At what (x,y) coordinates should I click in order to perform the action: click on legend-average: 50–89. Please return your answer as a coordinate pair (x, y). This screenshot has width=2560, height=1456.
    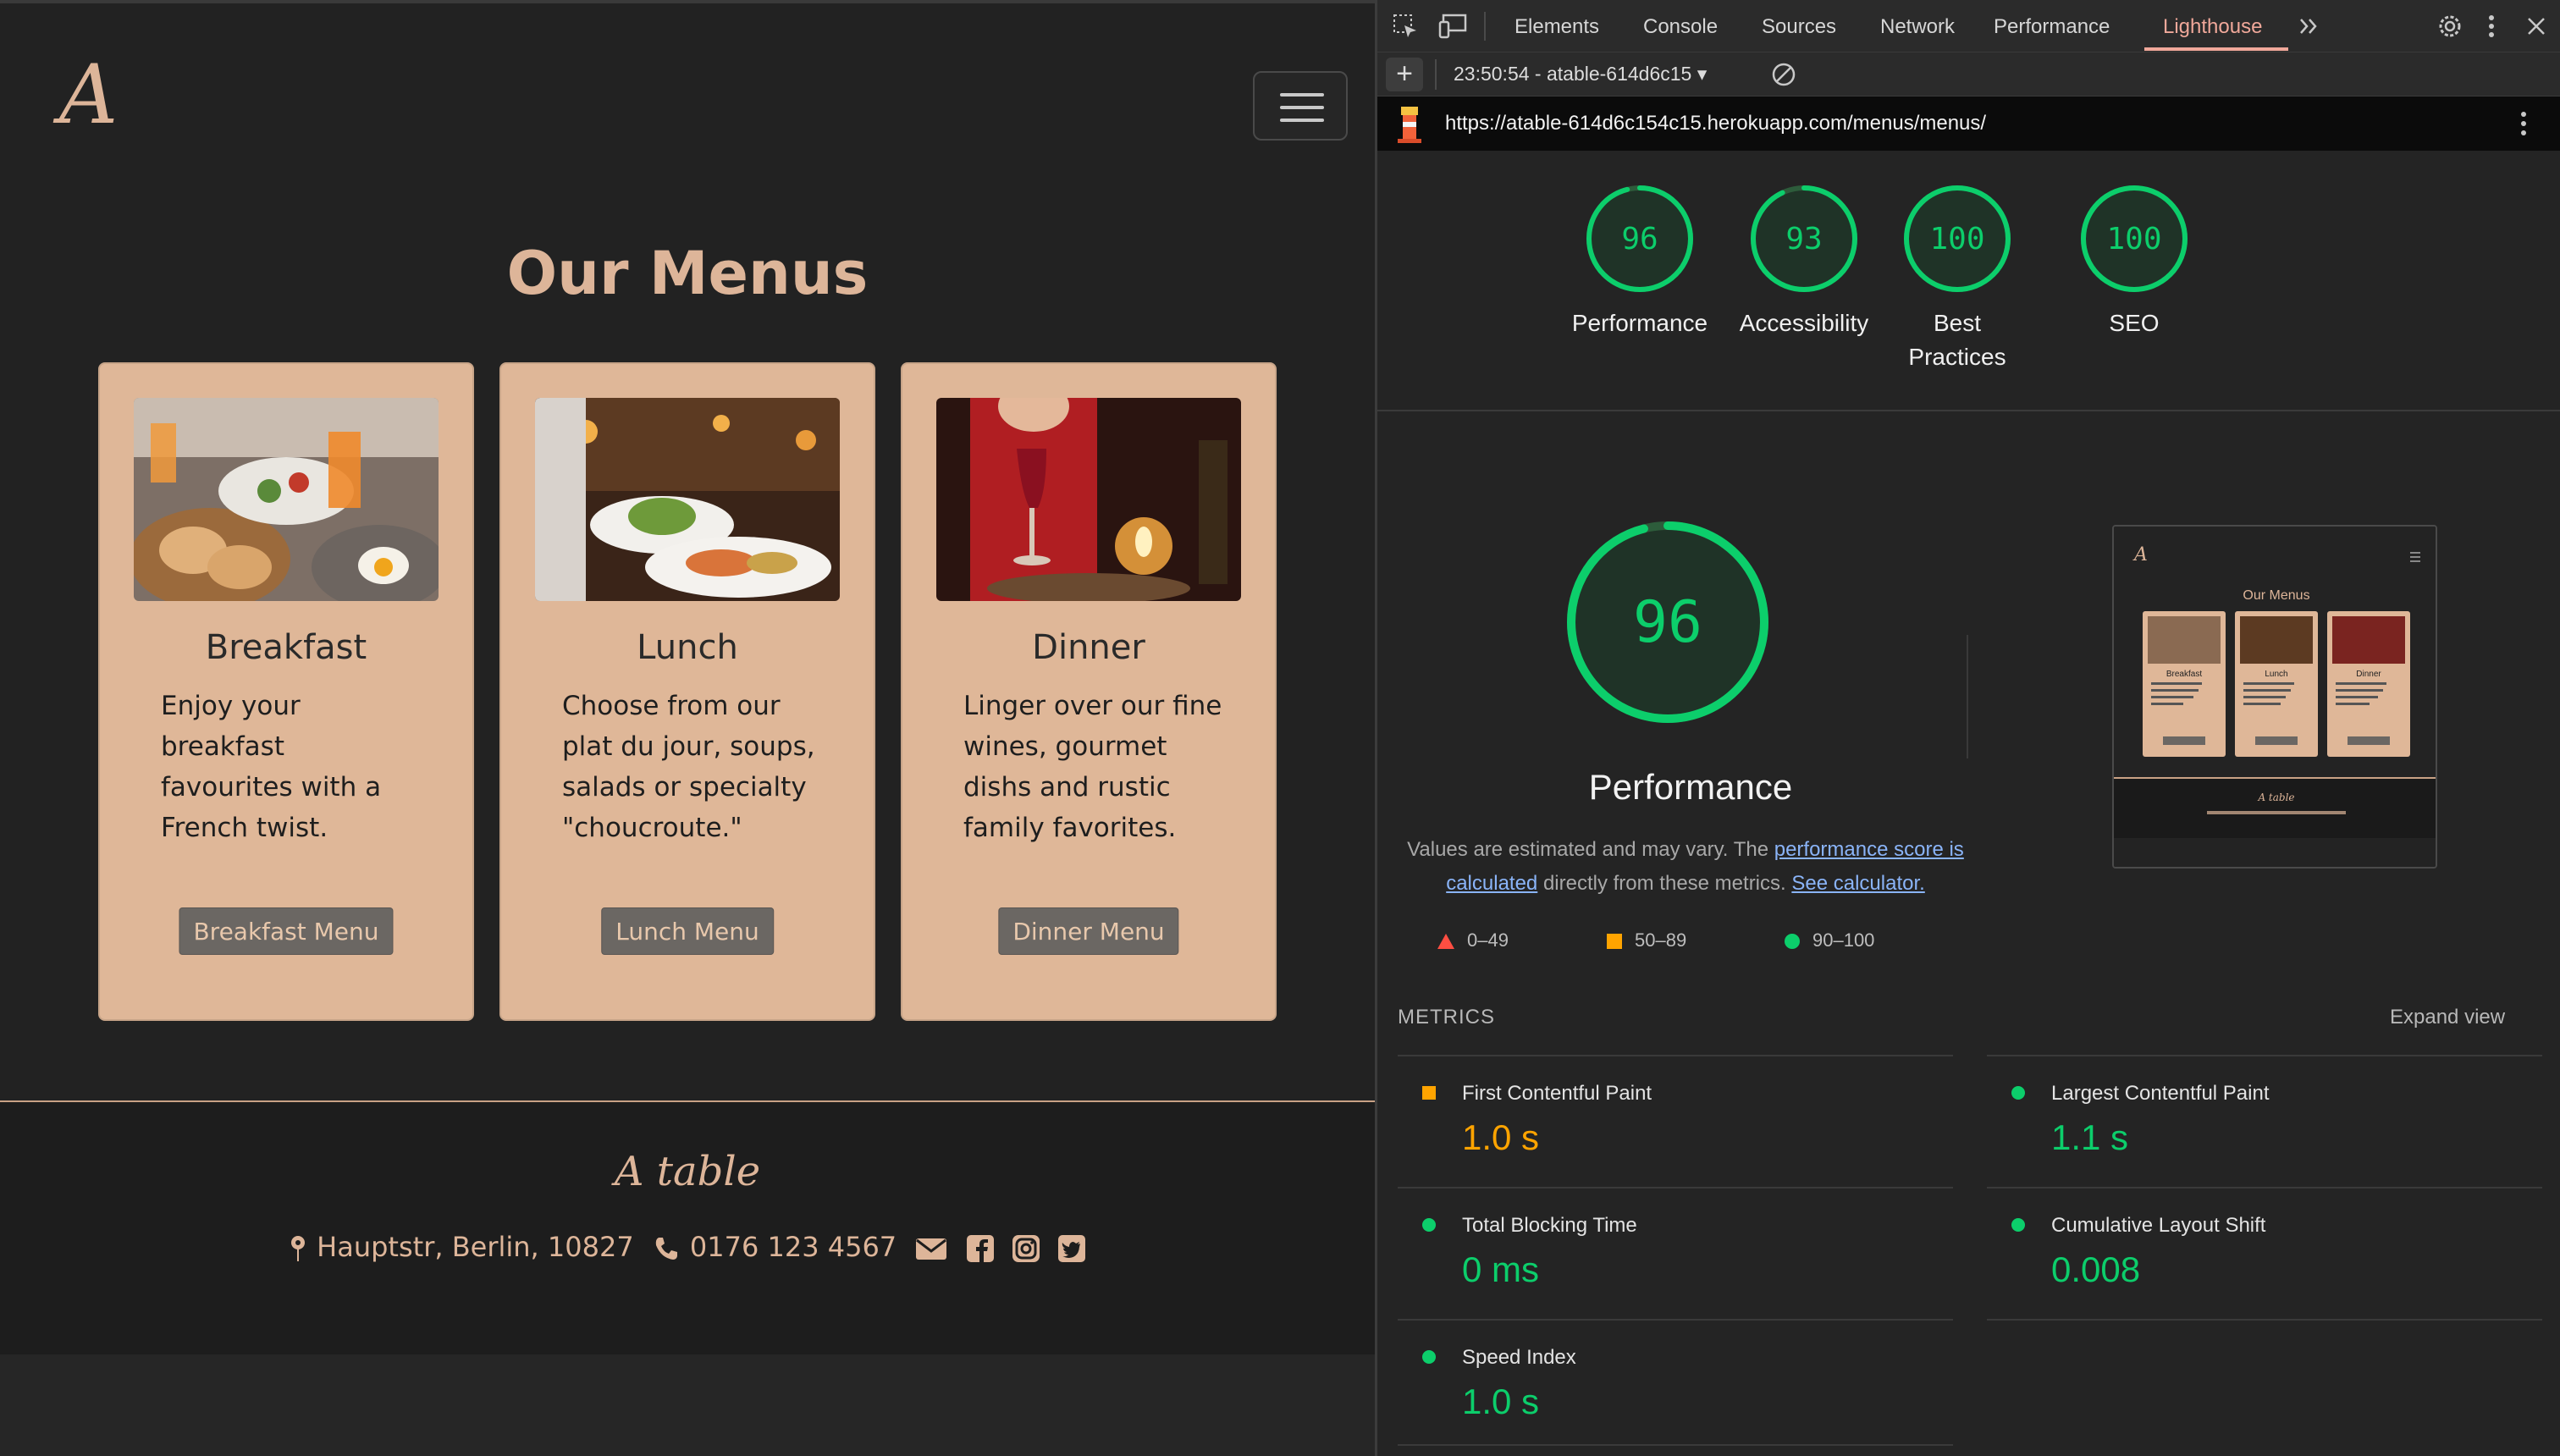
    Looking at the image, I should click on (1646, 940).